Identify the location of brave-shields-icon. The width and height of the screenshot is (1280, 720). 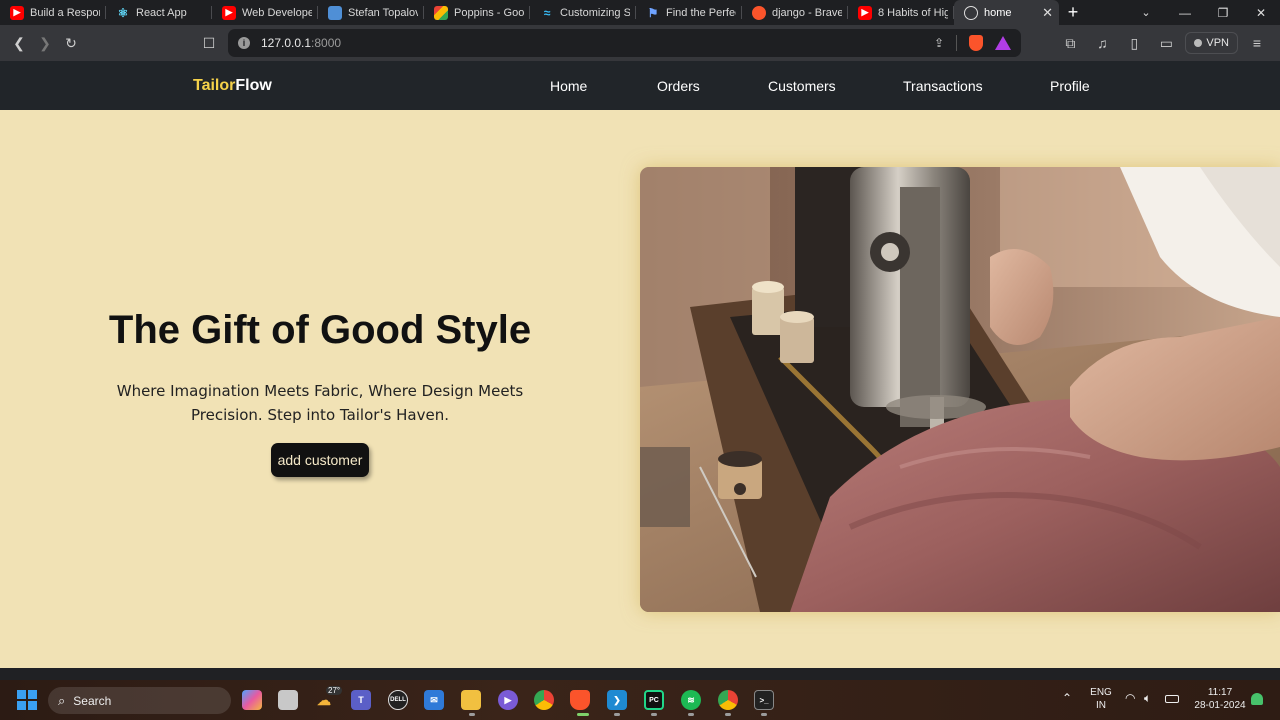
(976, 43).